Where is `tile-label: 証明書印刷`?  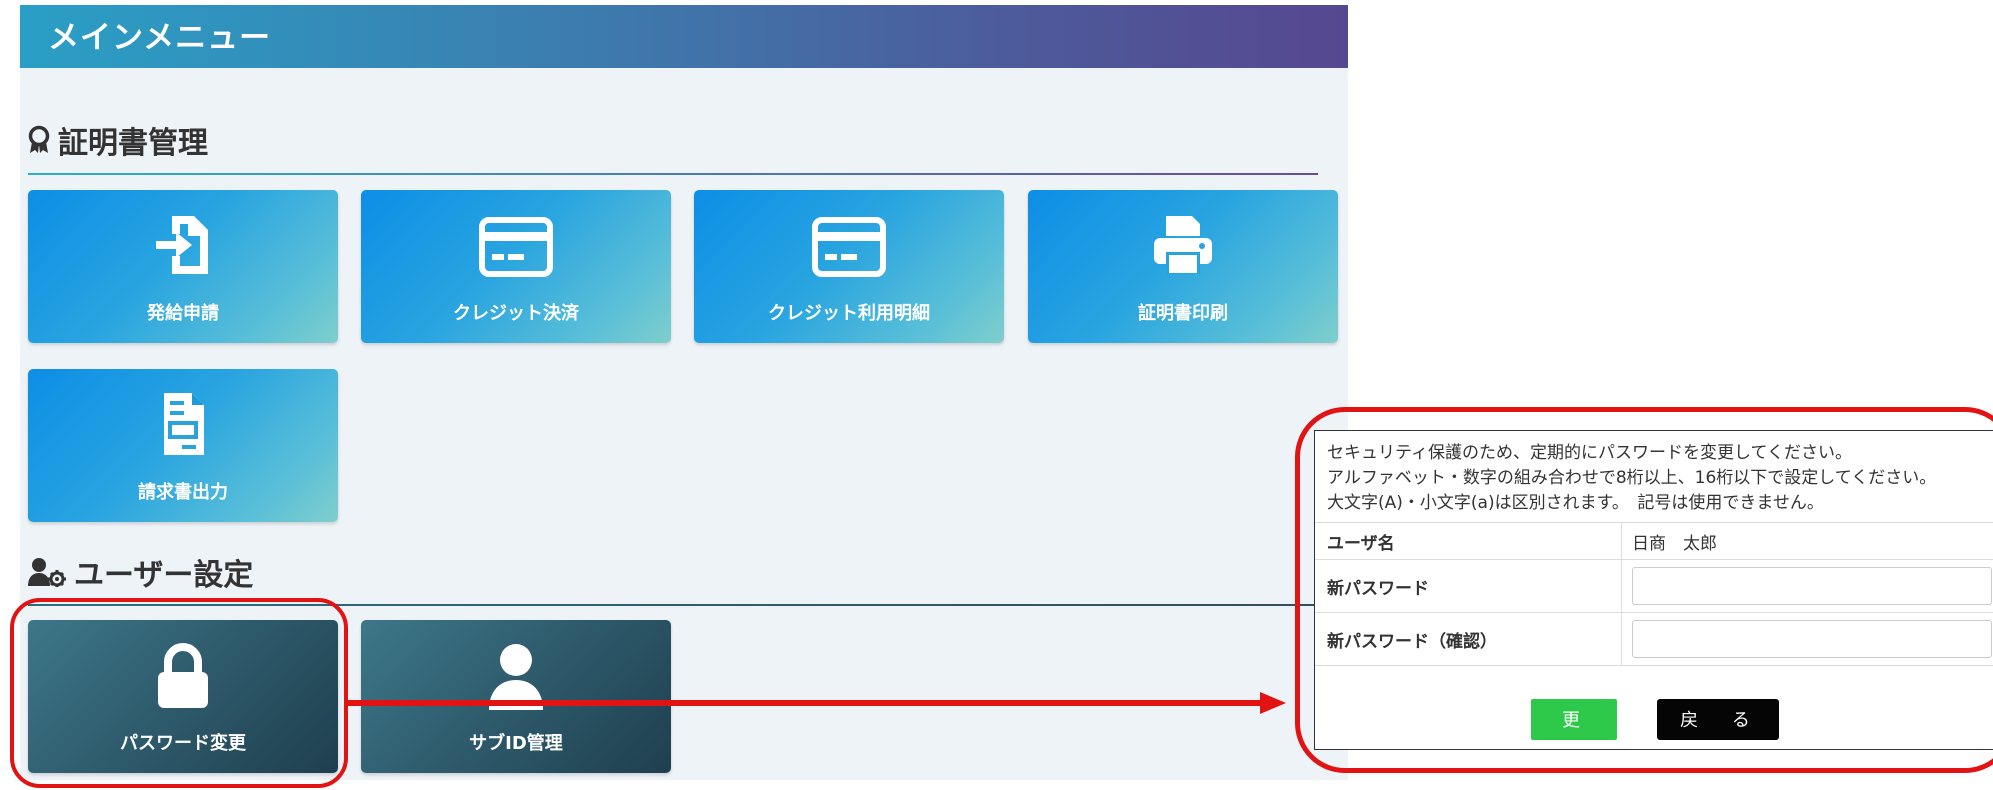 tile-label: 証明書印刷 is located at coordinates (1183, 313).